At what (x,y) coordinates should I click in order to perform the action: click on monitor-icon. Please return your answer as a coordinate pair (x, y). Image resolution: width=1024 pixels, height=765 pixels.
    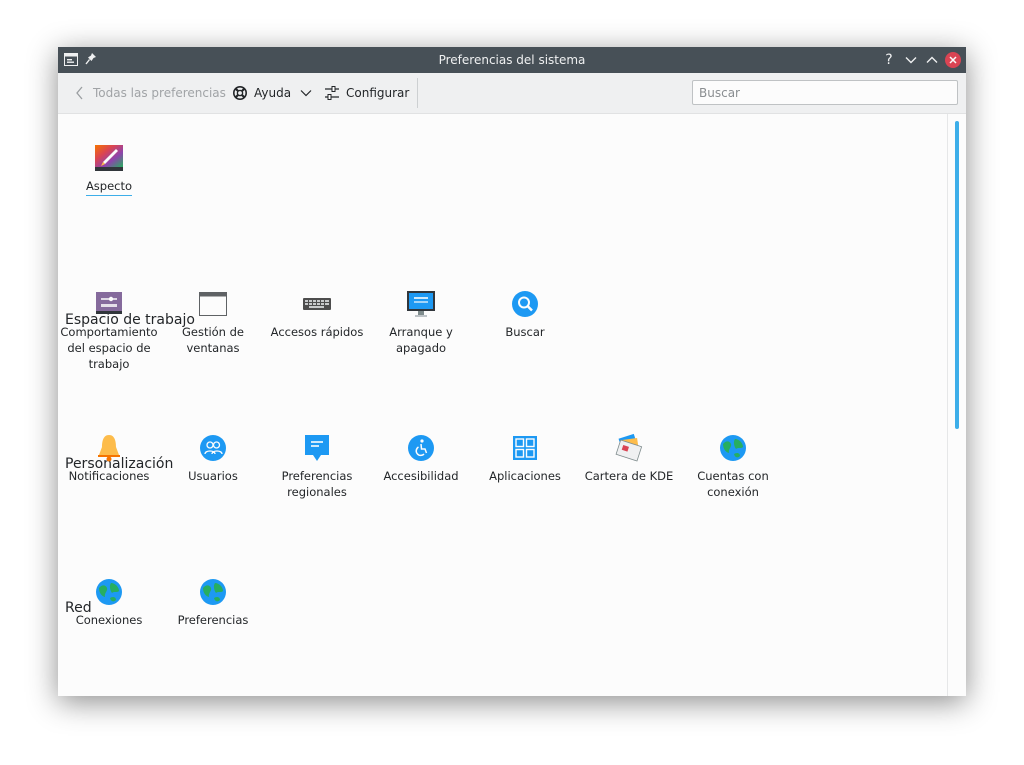
    Looking at the image, I should click on (421, 304).